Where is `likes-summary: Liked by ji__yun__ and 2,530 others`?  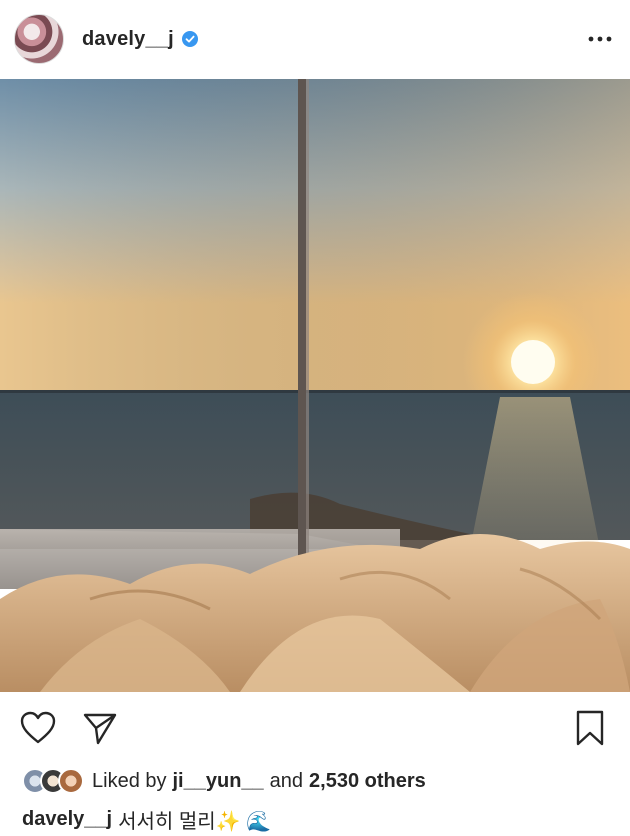 likes-summary: Liked by ji__yun__ and 2,530 others is located at coordinates (224, 781).